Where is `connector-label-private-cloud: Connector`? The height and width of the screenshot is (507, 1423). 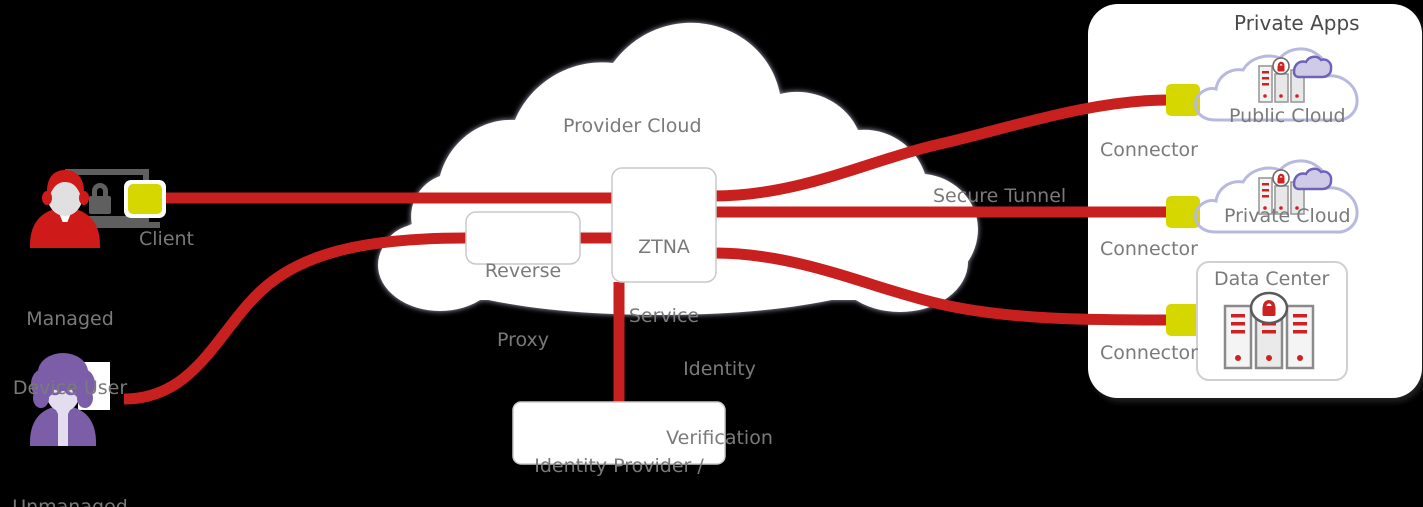 connector-label-private-cloud: Connector is located at coordinates (1149, 249).